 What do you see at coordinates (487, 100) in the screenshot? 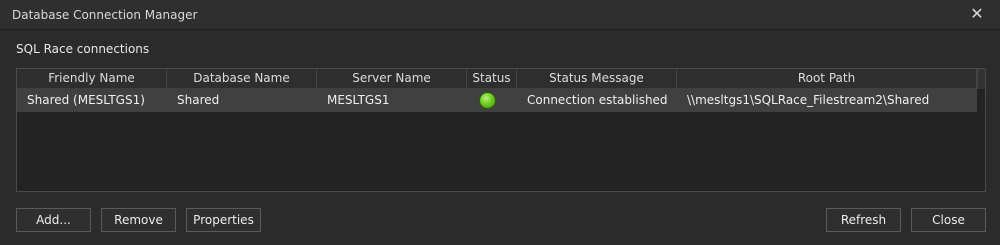
I see `status-connected-icon` at bounding box center [487, 100].